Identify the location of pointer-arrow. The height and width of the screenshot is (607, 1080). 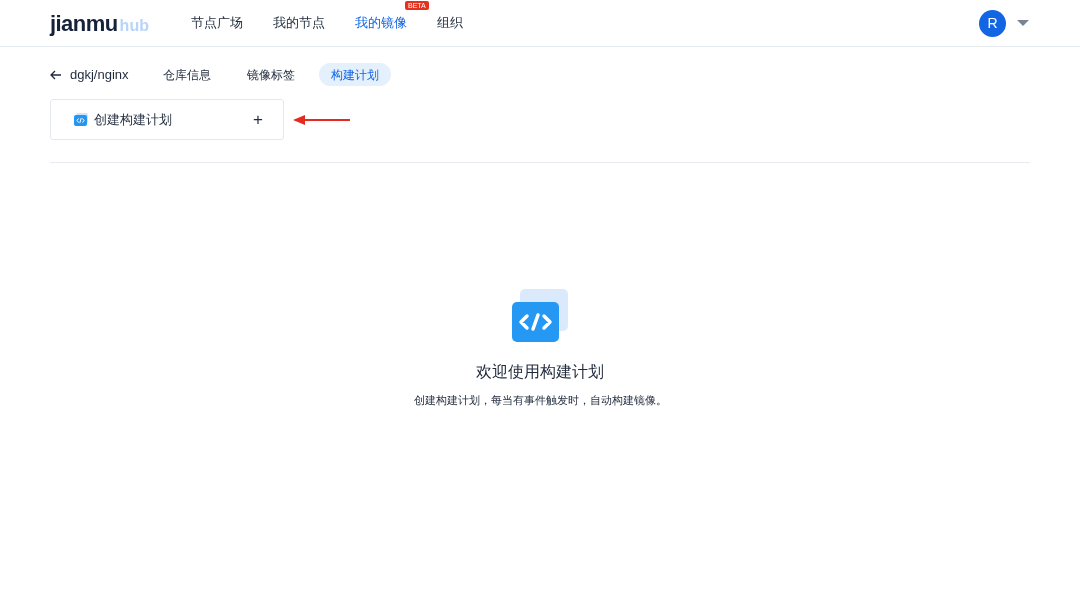
(322, 119).